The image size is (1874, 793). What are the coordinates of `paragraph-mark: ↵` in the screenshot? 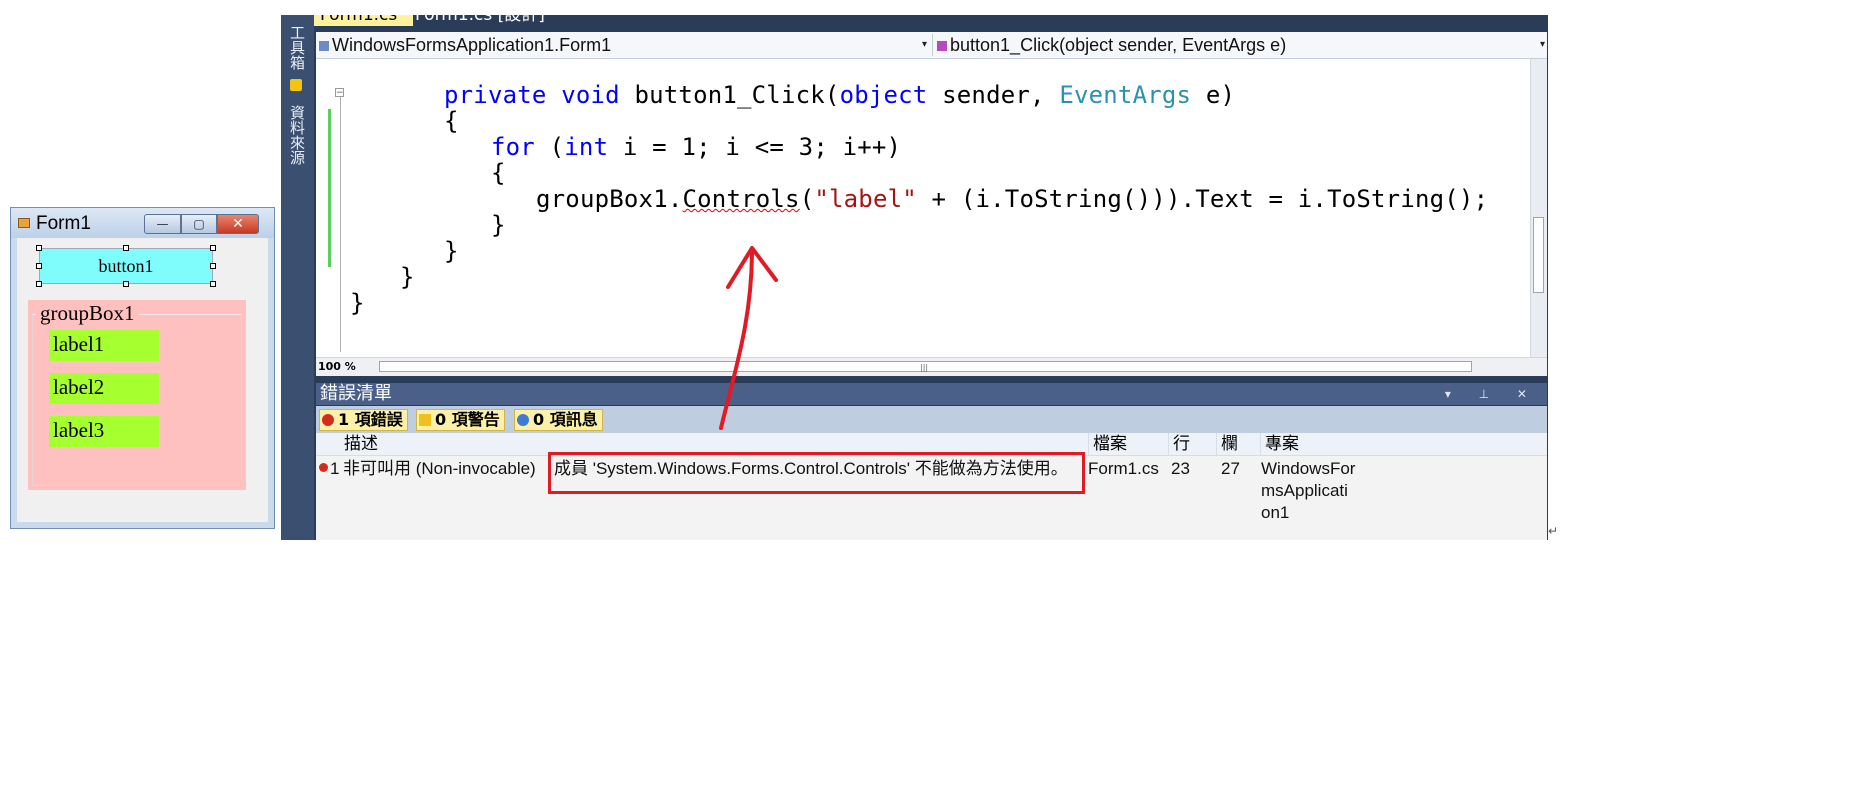 It's located at (1553, 531).